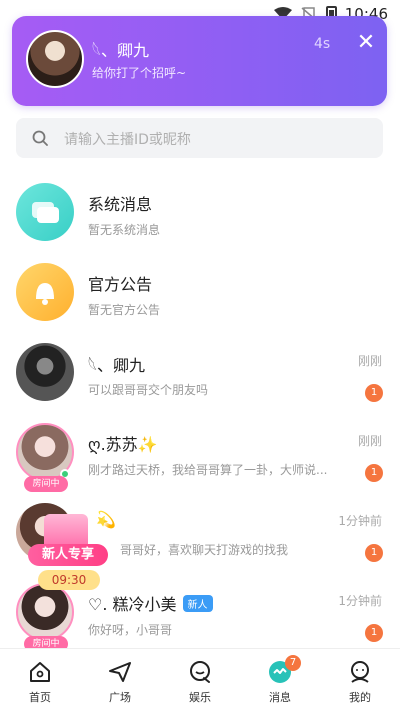  I want to click on item-title: ღ.苏苏✨, so click(123, 444).